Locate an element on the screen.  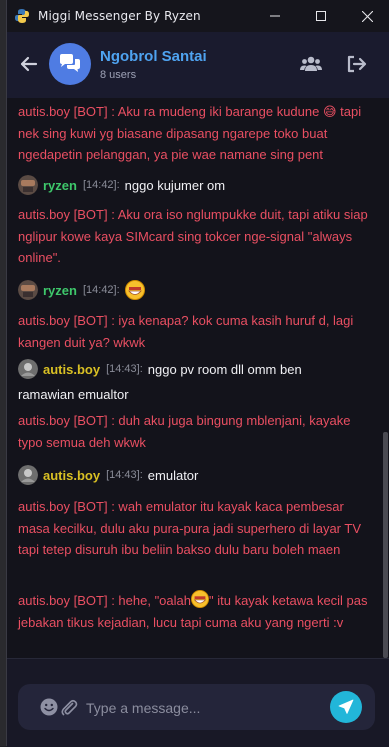
minimize-icon is located at coordinates (275, 16).